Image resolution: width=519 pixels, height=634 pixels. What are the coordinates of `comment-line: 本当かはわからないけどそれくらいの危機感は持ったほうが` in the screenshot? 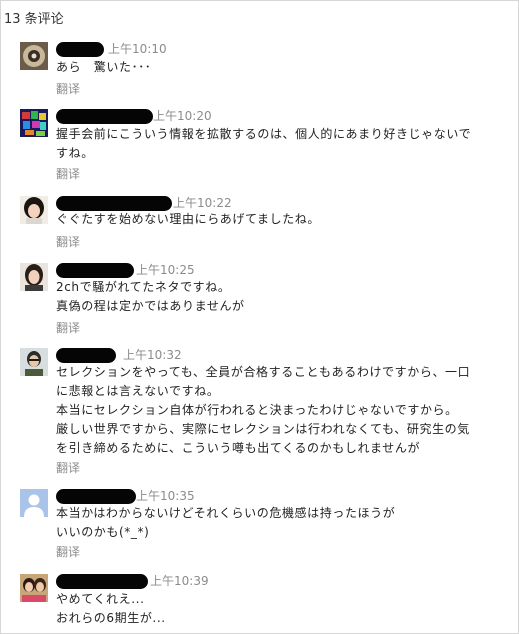 It's located at (226, 513).